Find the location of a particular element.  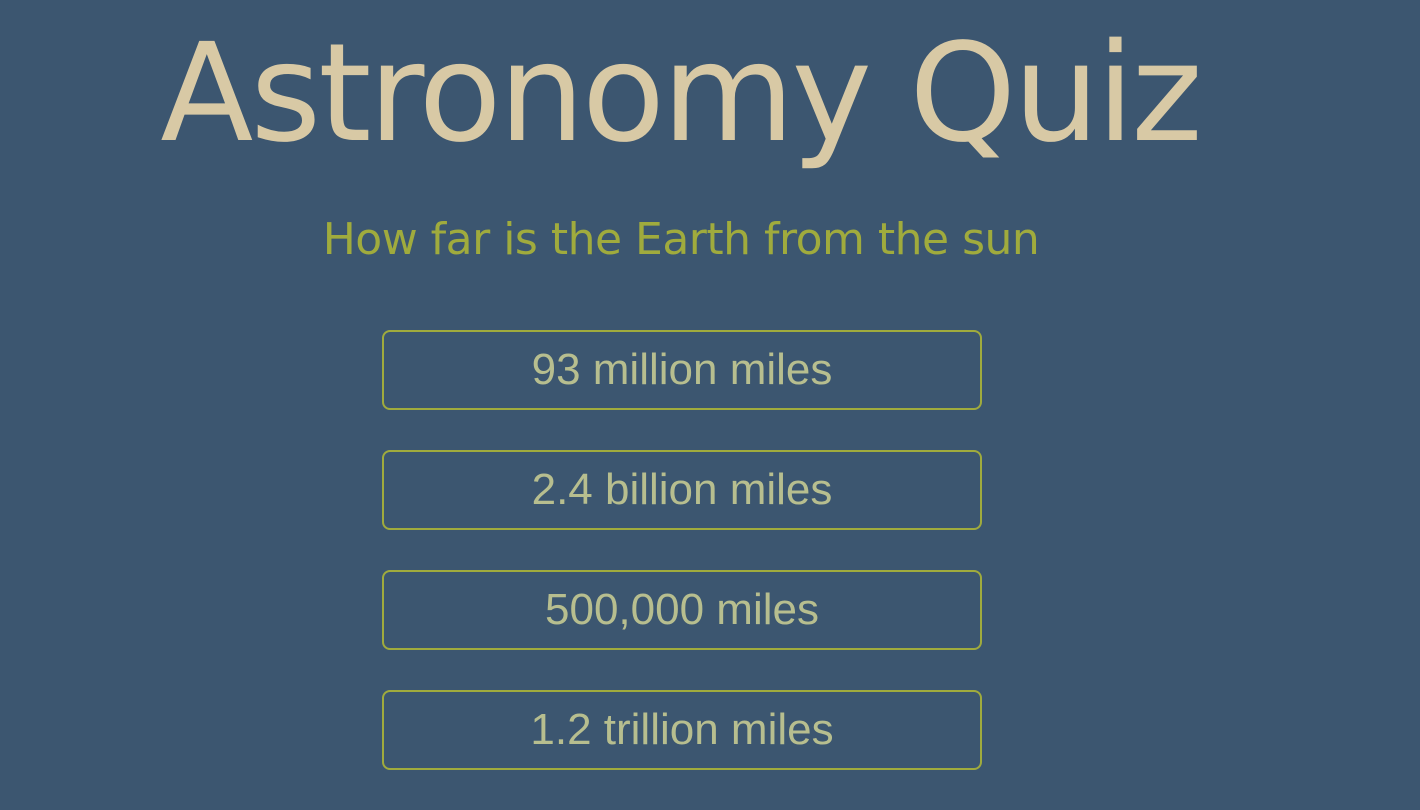

quiz-title: Astronomy Quiz is located at coordinates (681, 94).